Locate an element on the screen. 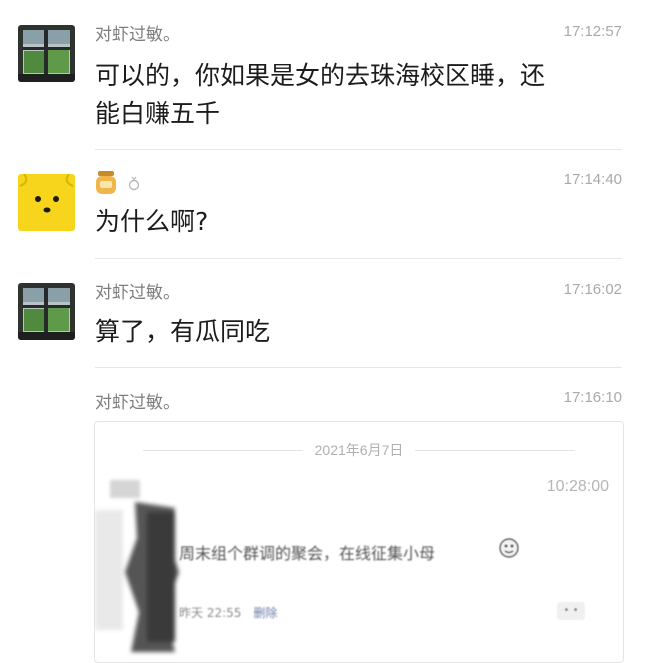 The height and width of the screenshot is (663, 650). message-text: 为什么啊? is located at coordinates (152, 221).